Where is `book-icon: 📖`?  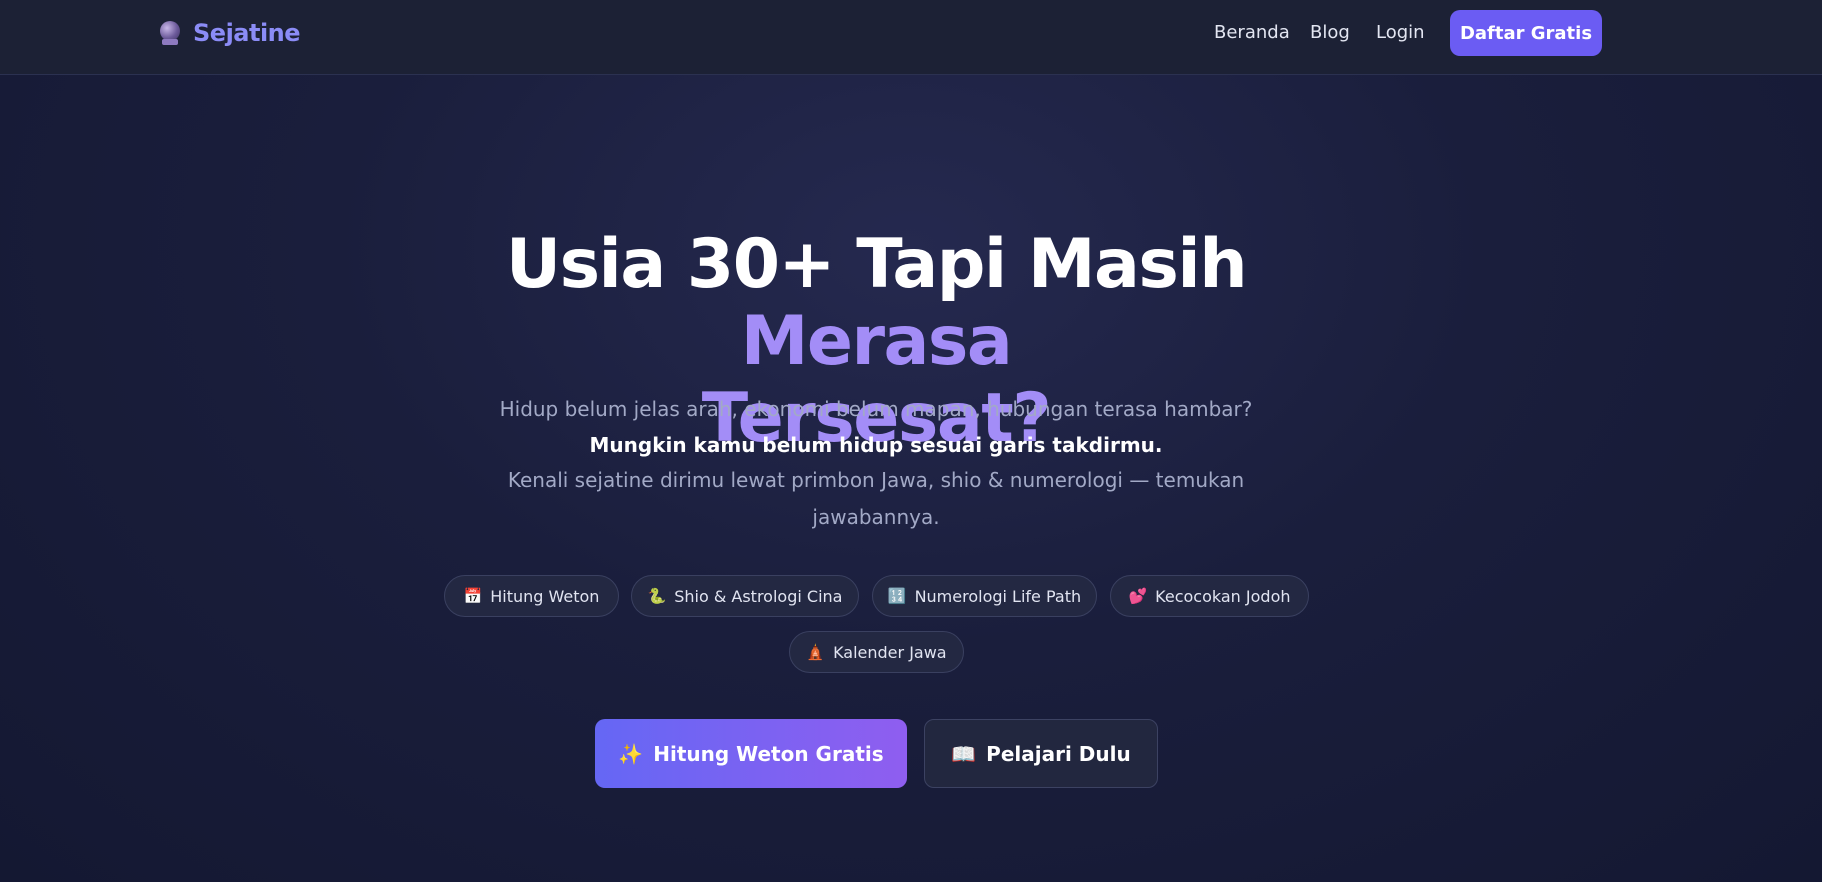 book-icon: 📖 is located at coordinates (964, 753).